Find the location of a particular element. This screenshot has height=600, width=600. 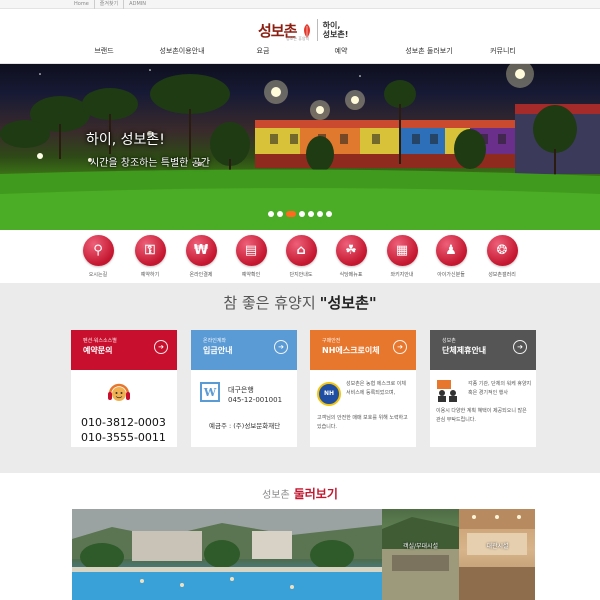

quick-item-payment: ₩ 온라인결제 is located at coordinates (201, 256).